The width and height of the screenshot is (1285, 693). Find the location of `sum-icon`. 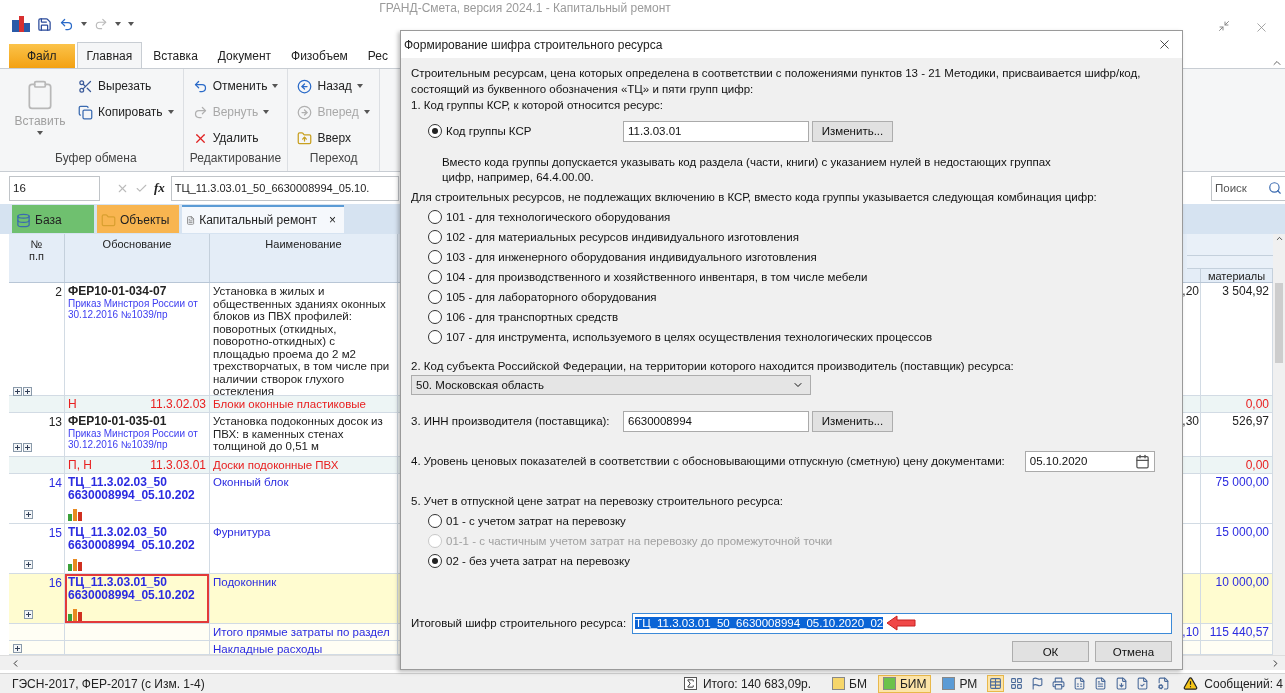

sum-icon is located at coordinates (690, 683).